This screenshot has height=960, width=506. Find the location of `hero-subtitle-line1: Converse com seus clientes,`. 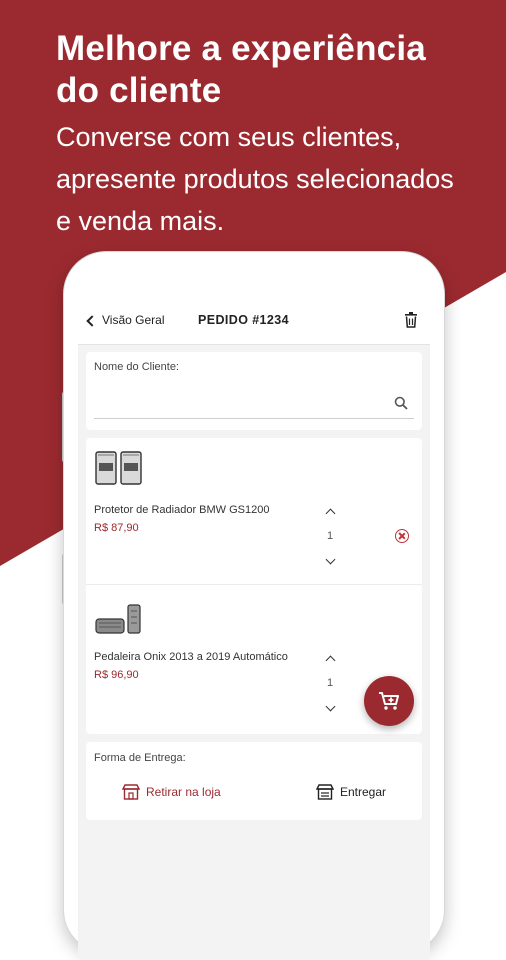

hero-subtitle-line1: Converse com seus clientes, is located at coordinates (229, 137).